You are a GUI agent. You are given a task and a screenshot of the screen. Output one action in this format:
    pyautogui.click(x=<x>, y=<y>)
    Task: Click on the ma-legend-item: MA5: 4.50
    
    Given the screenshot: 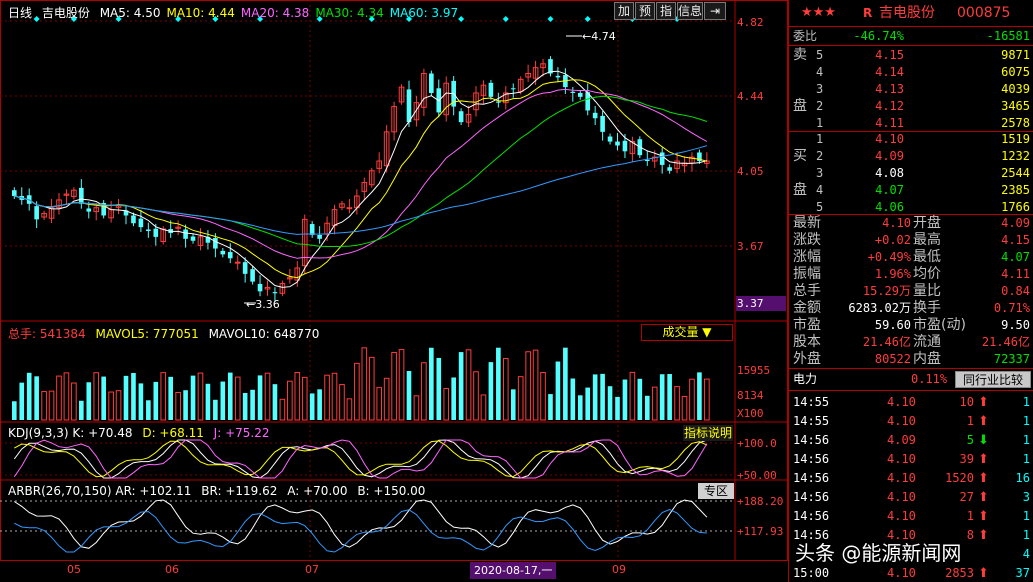 What is the action you would take?
    pyautogui.click(x=130, y=13)
    